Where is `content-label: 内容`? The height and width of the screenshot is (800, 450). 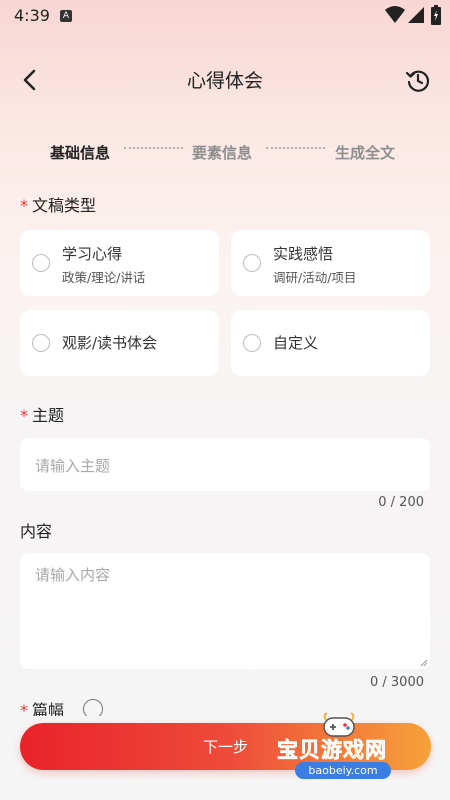
content-label: 内容 is located at coordinates (36, 531).